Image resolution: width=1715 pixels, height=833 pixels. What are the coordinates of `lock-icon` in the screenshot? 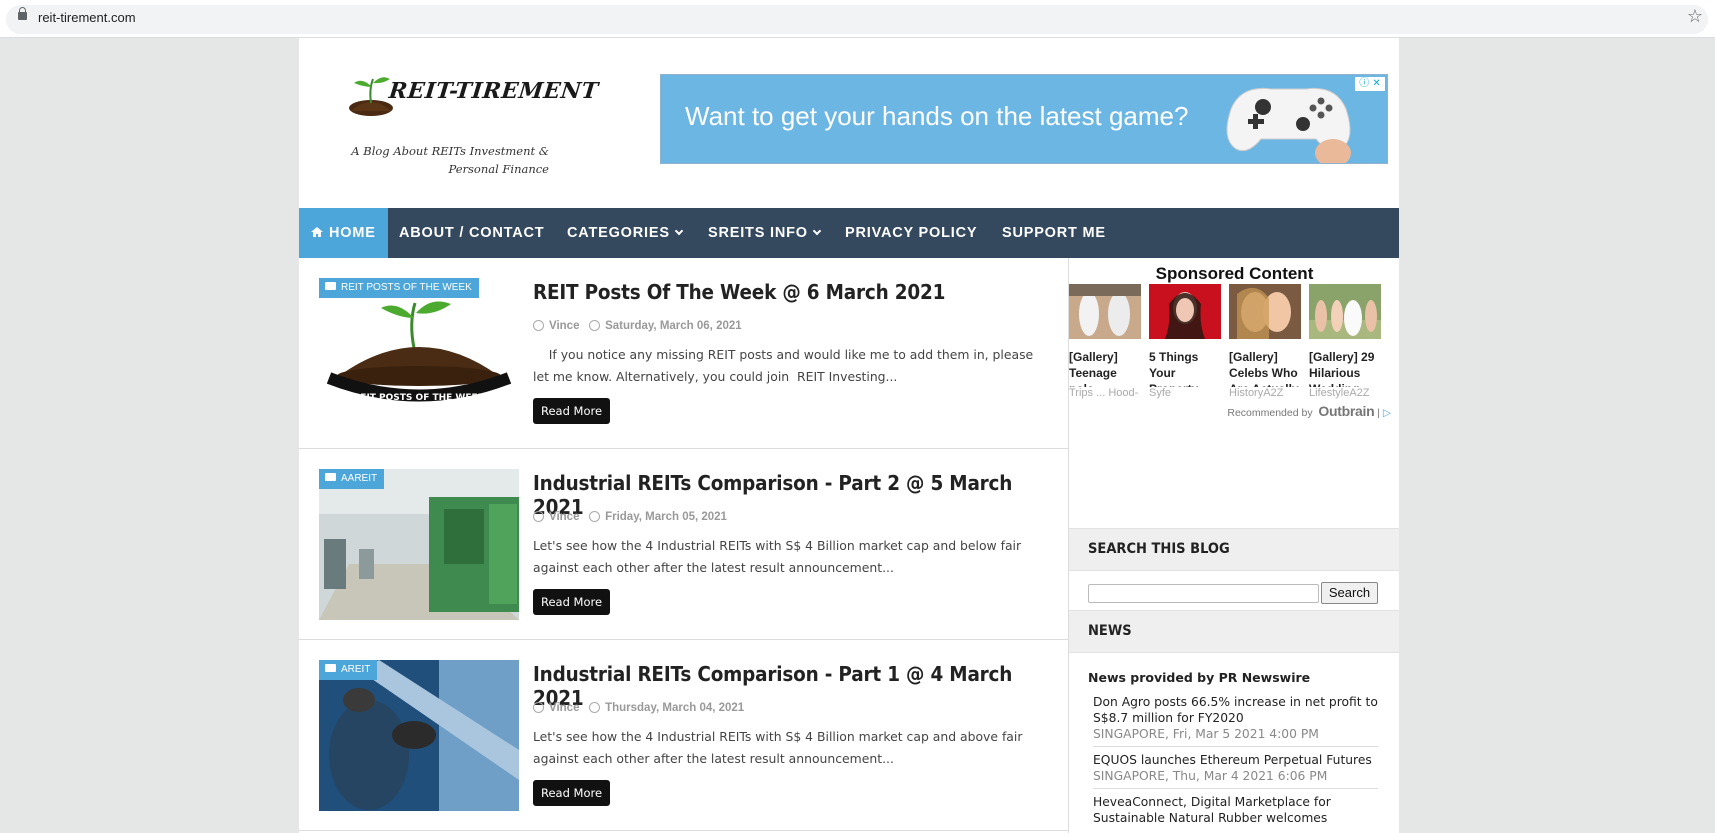 It's located at (22, 13).